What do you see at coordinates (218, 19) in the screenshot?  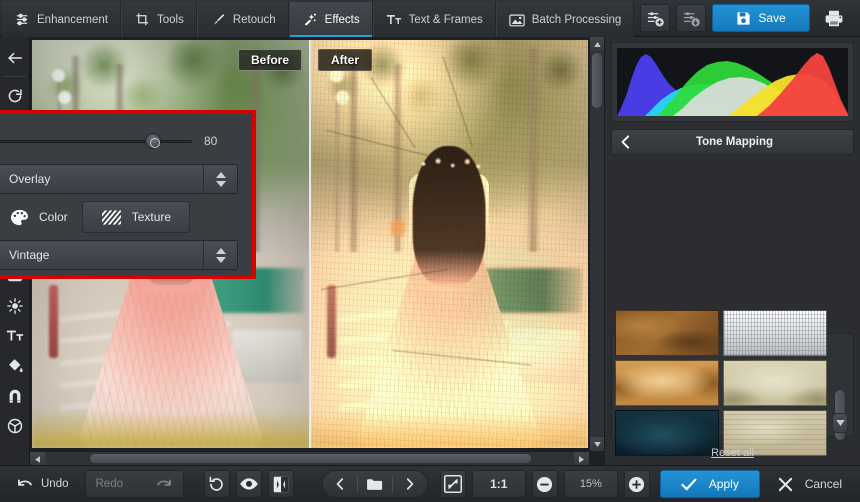 I see `brush-icon` at bounding box center [218, 19].